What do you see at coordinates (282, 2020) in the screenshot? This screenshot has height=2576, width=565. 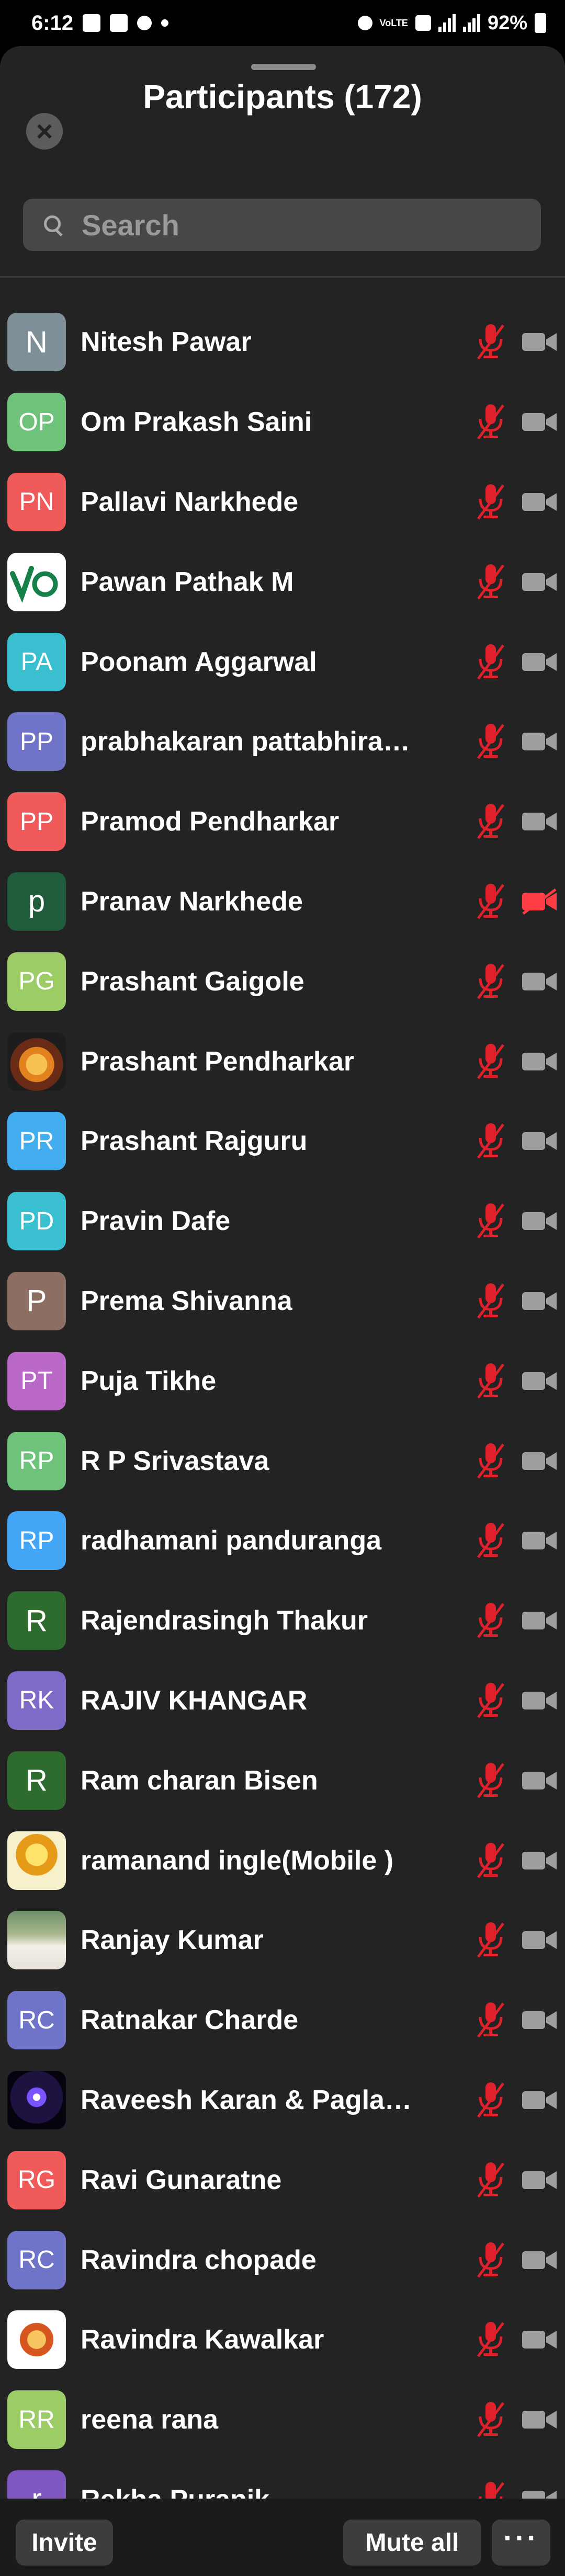 I see `participant-row: RC Ratnakar Charde` at bounding box center [282, 2020].